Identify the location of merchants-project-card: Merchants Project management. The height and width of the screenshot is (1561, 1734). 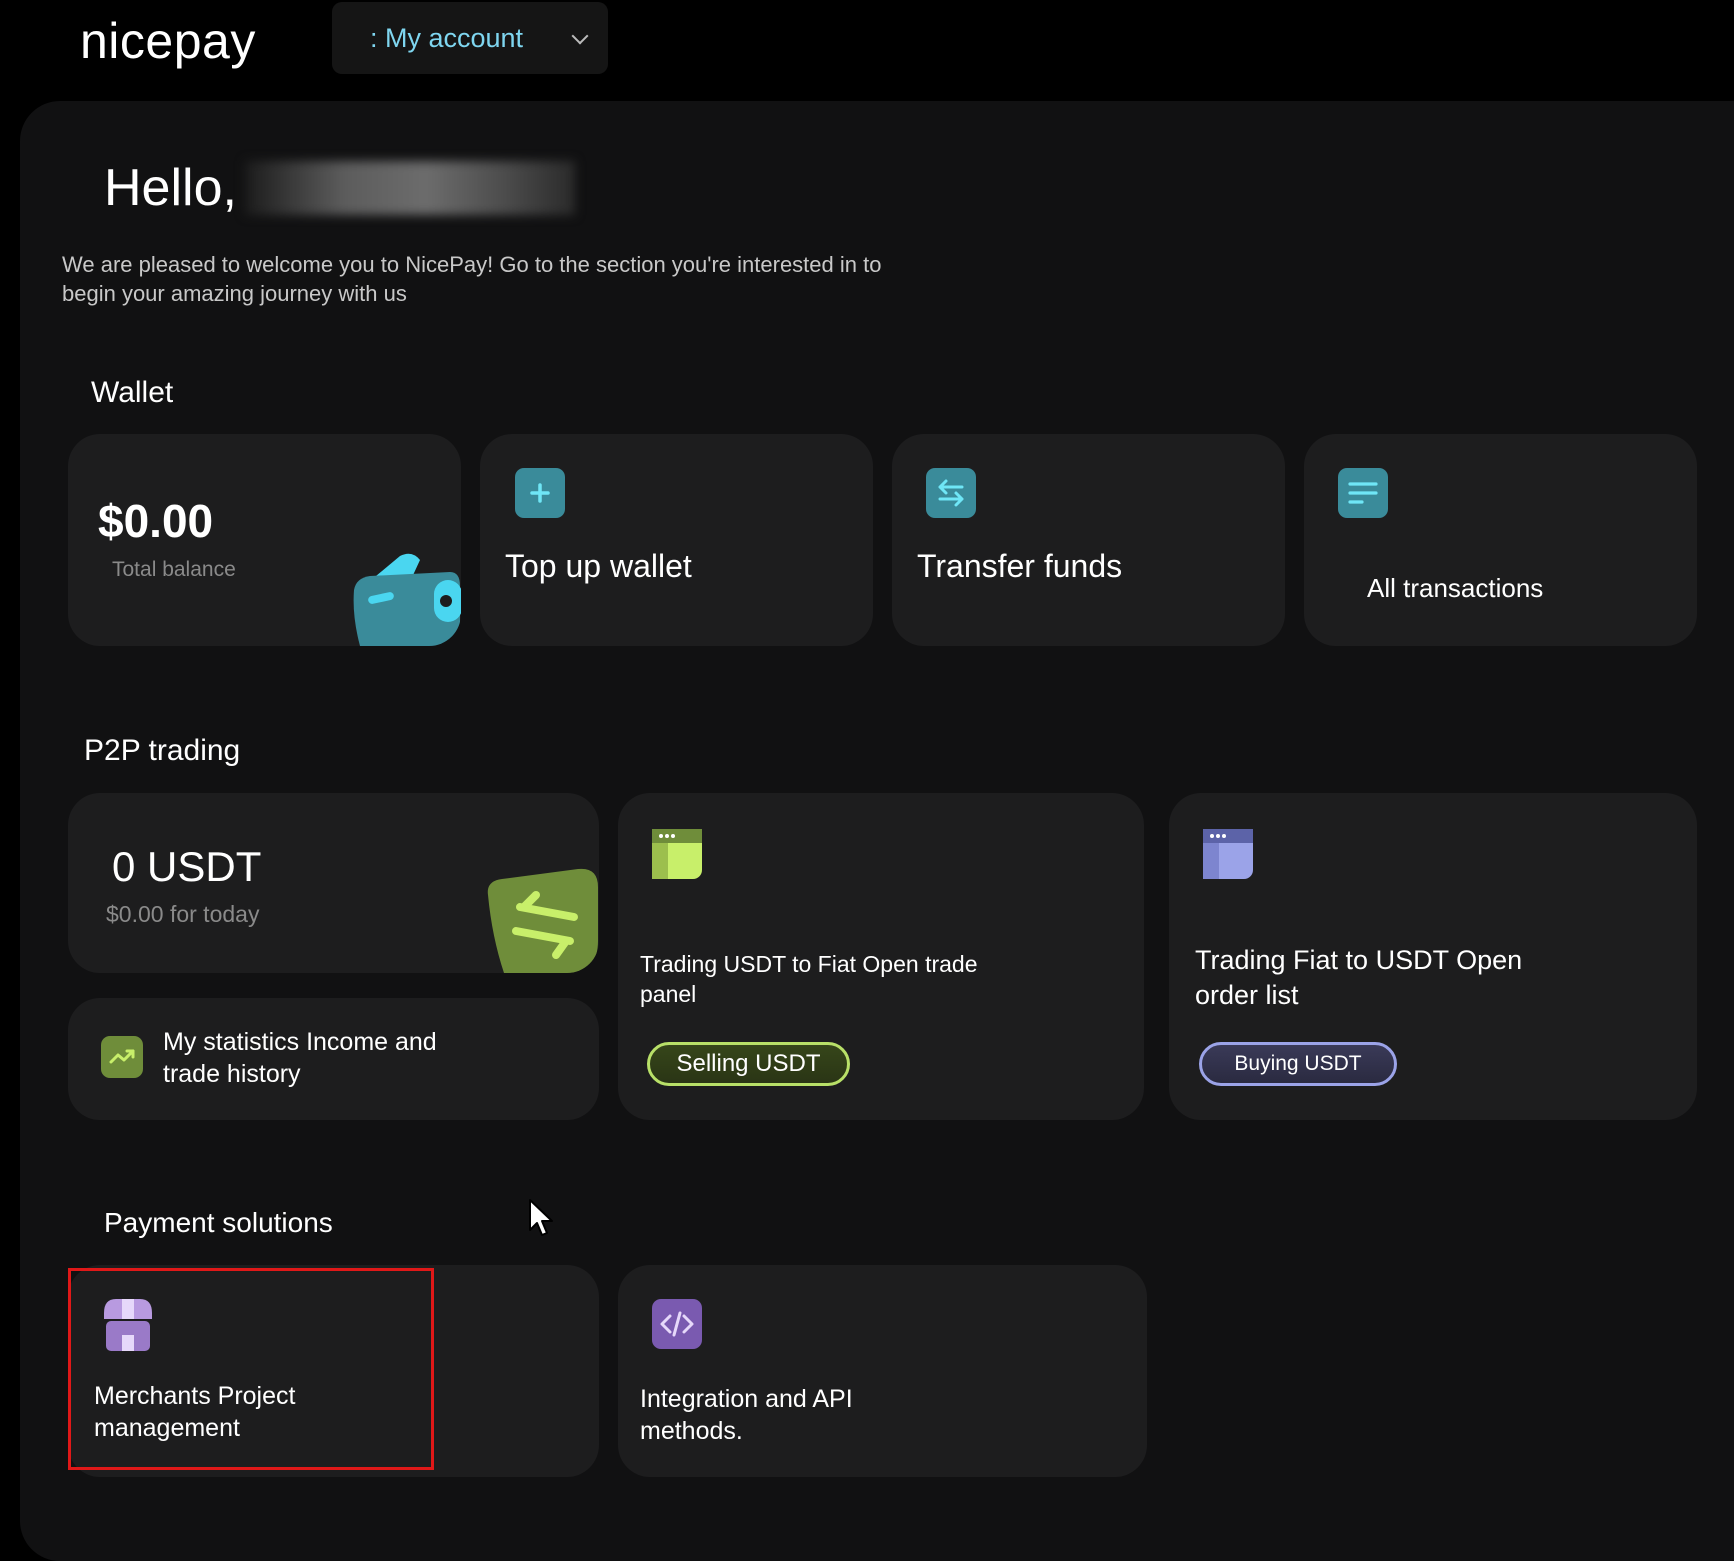
(333, 1371).